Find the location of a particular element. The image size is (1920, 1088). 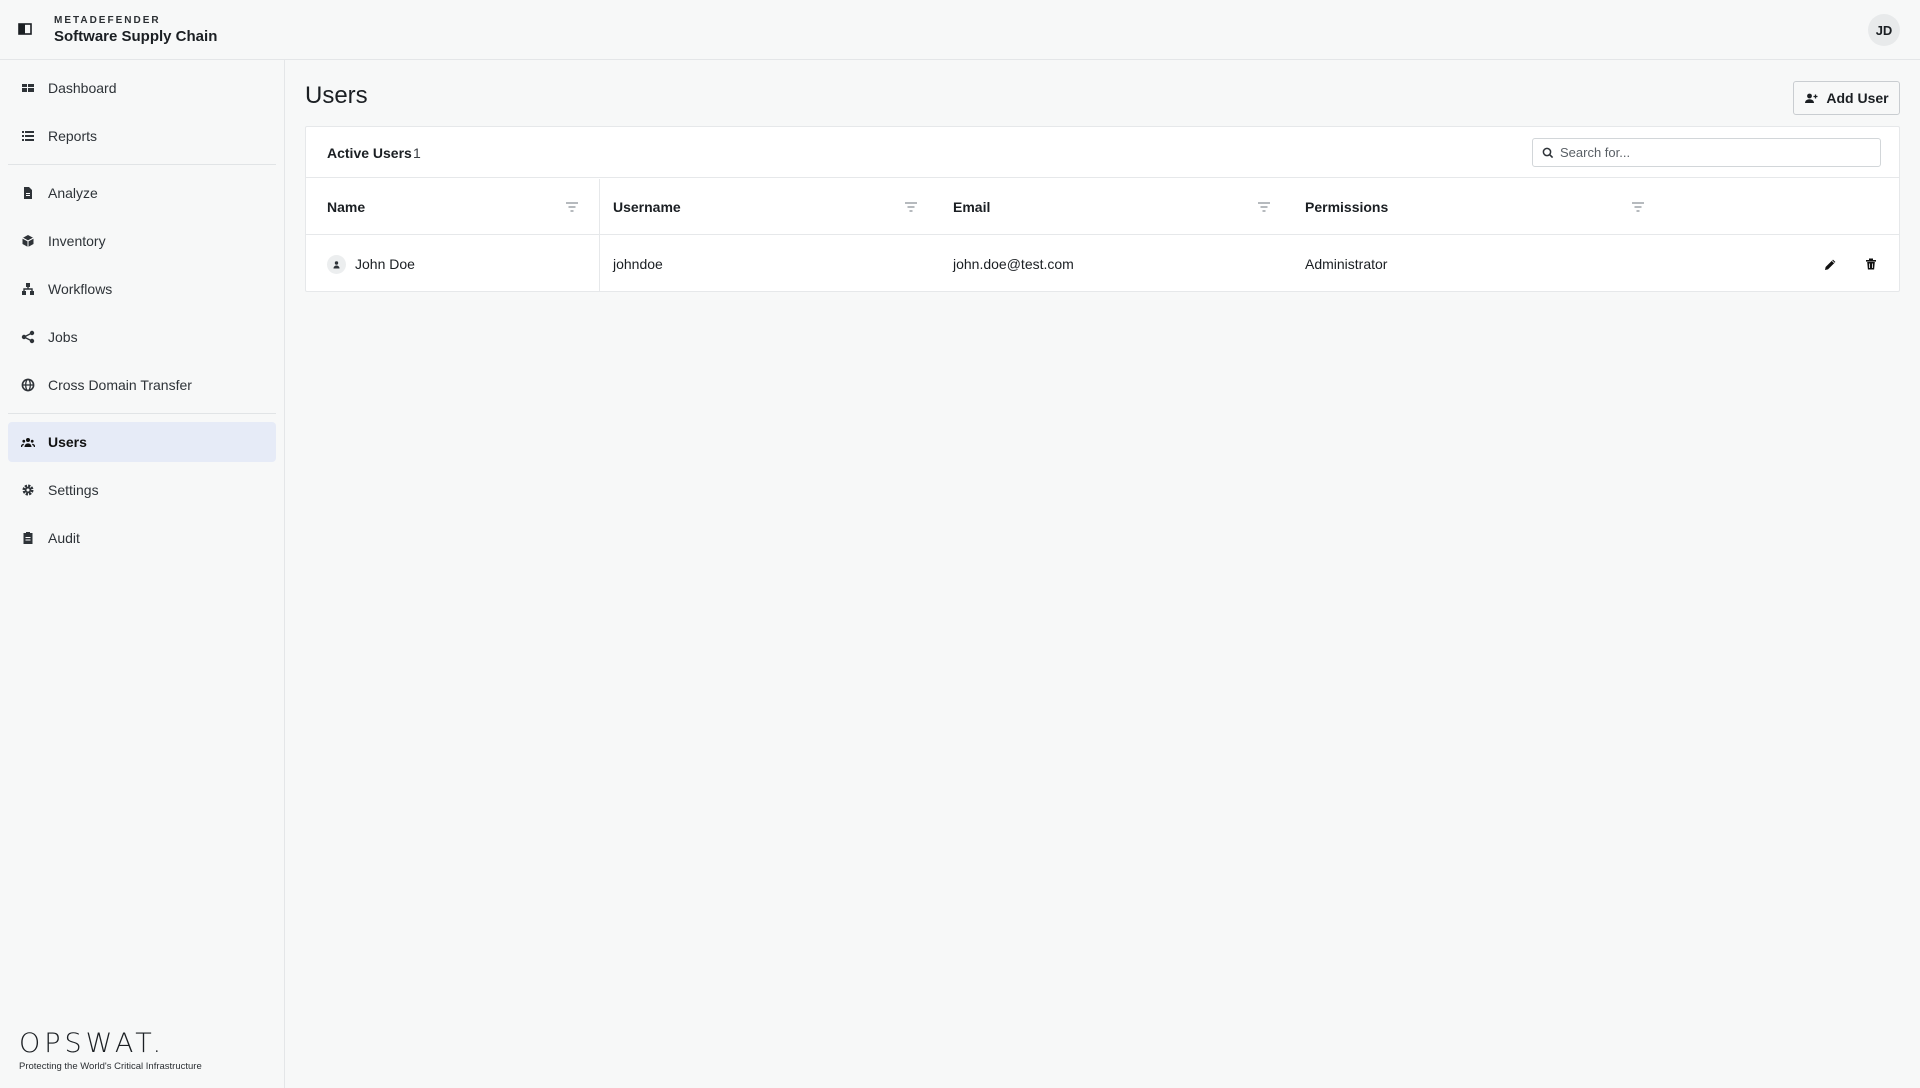

sidebar-item-jobs: Jobs is located at coordinates (142, 337).